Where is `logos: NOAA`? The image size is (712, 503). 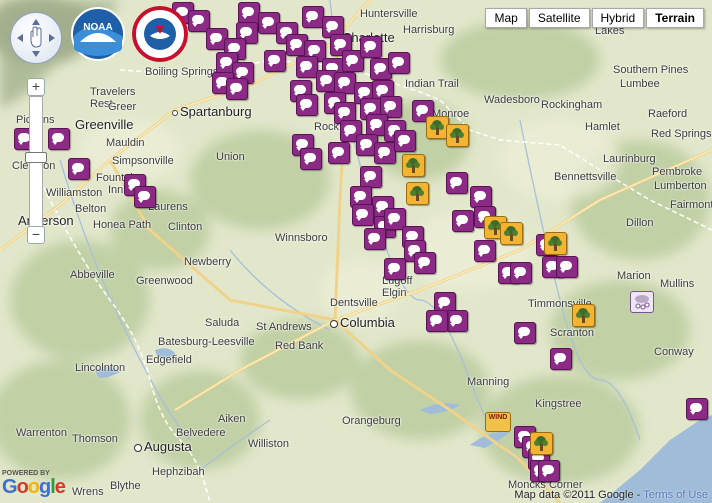
logos: NOAA is located at coordinates (132, 34).